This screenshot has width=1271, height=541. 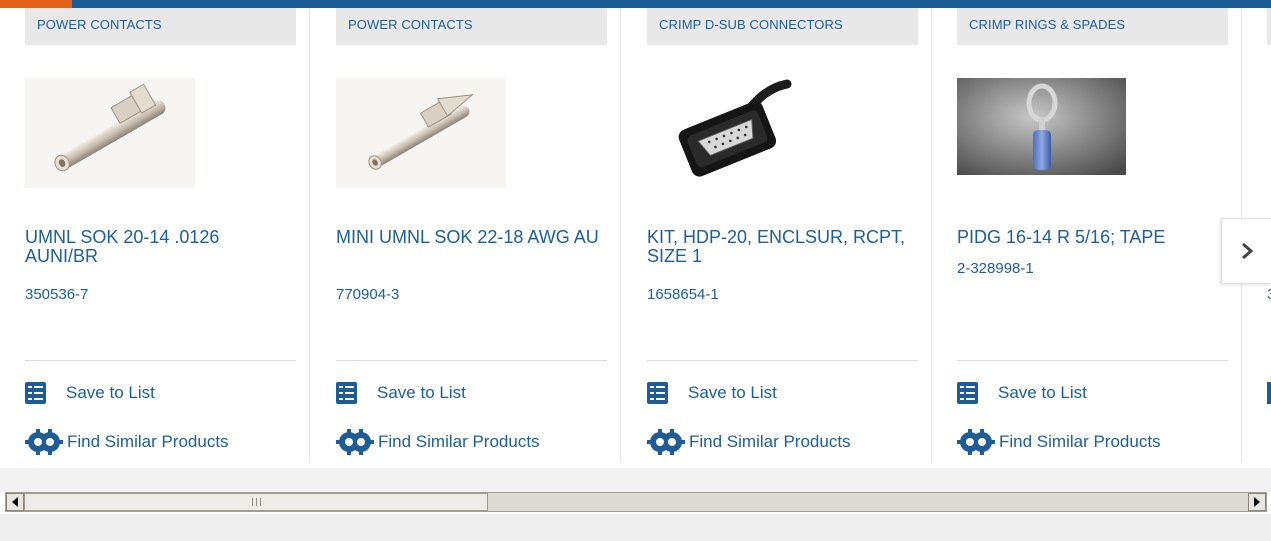 I want to click on chevron-right-icon, so click(x=1247, y=251).